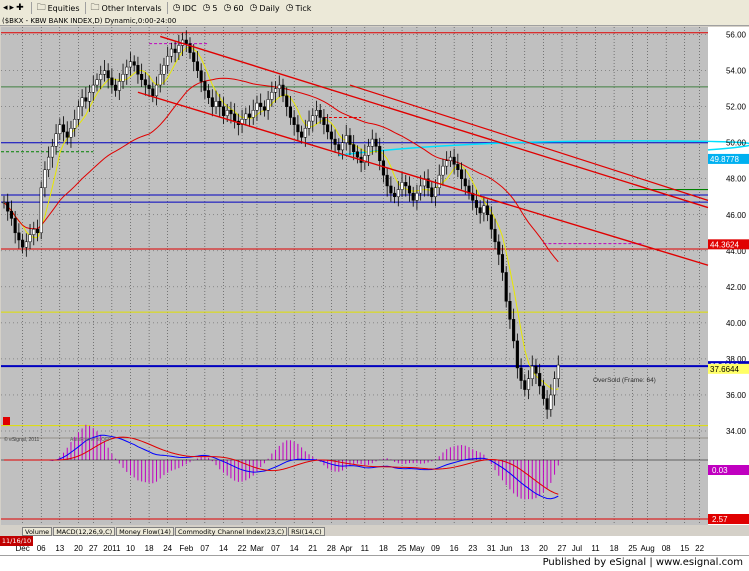 This screenshot has width=749, height=571. What do you see at coordinates (666, 548) in the screenshot?
I see `time-axis-label: 08` at bounding box center [666, 548].